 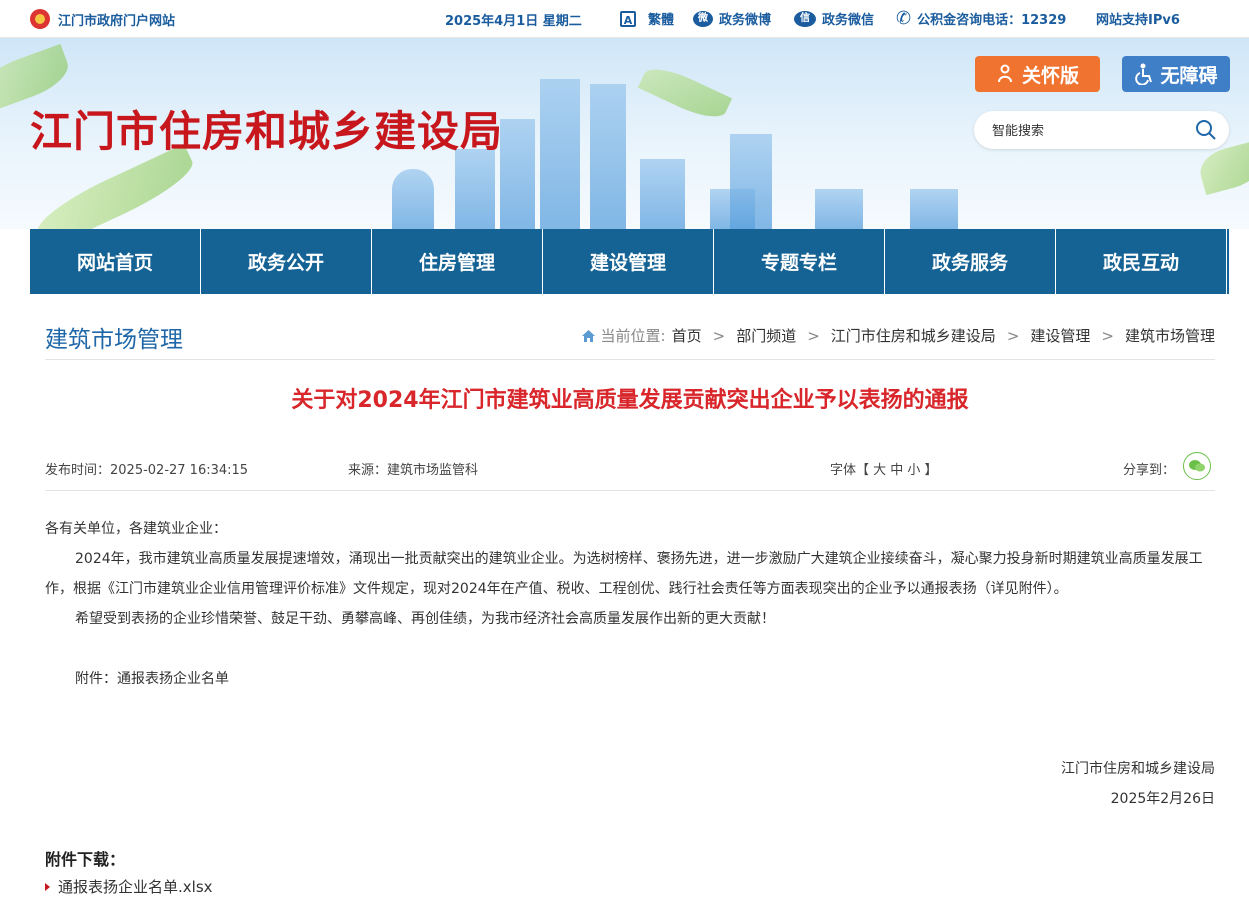 What do you see at coordinates (1206, 130) in the screenshot?
I see `search-icon` at bounding box center [1206, 130].